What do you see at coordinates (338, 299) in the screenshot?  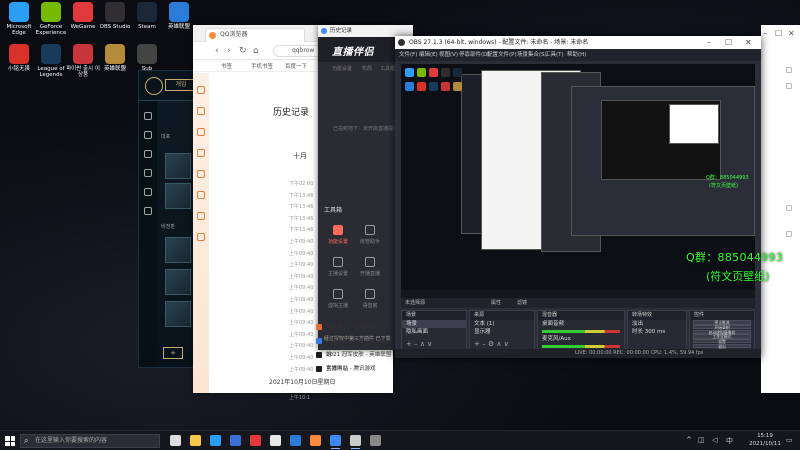 I see `zhibo-tool-button: 虚拟主播` at bounding box center [338, 299].